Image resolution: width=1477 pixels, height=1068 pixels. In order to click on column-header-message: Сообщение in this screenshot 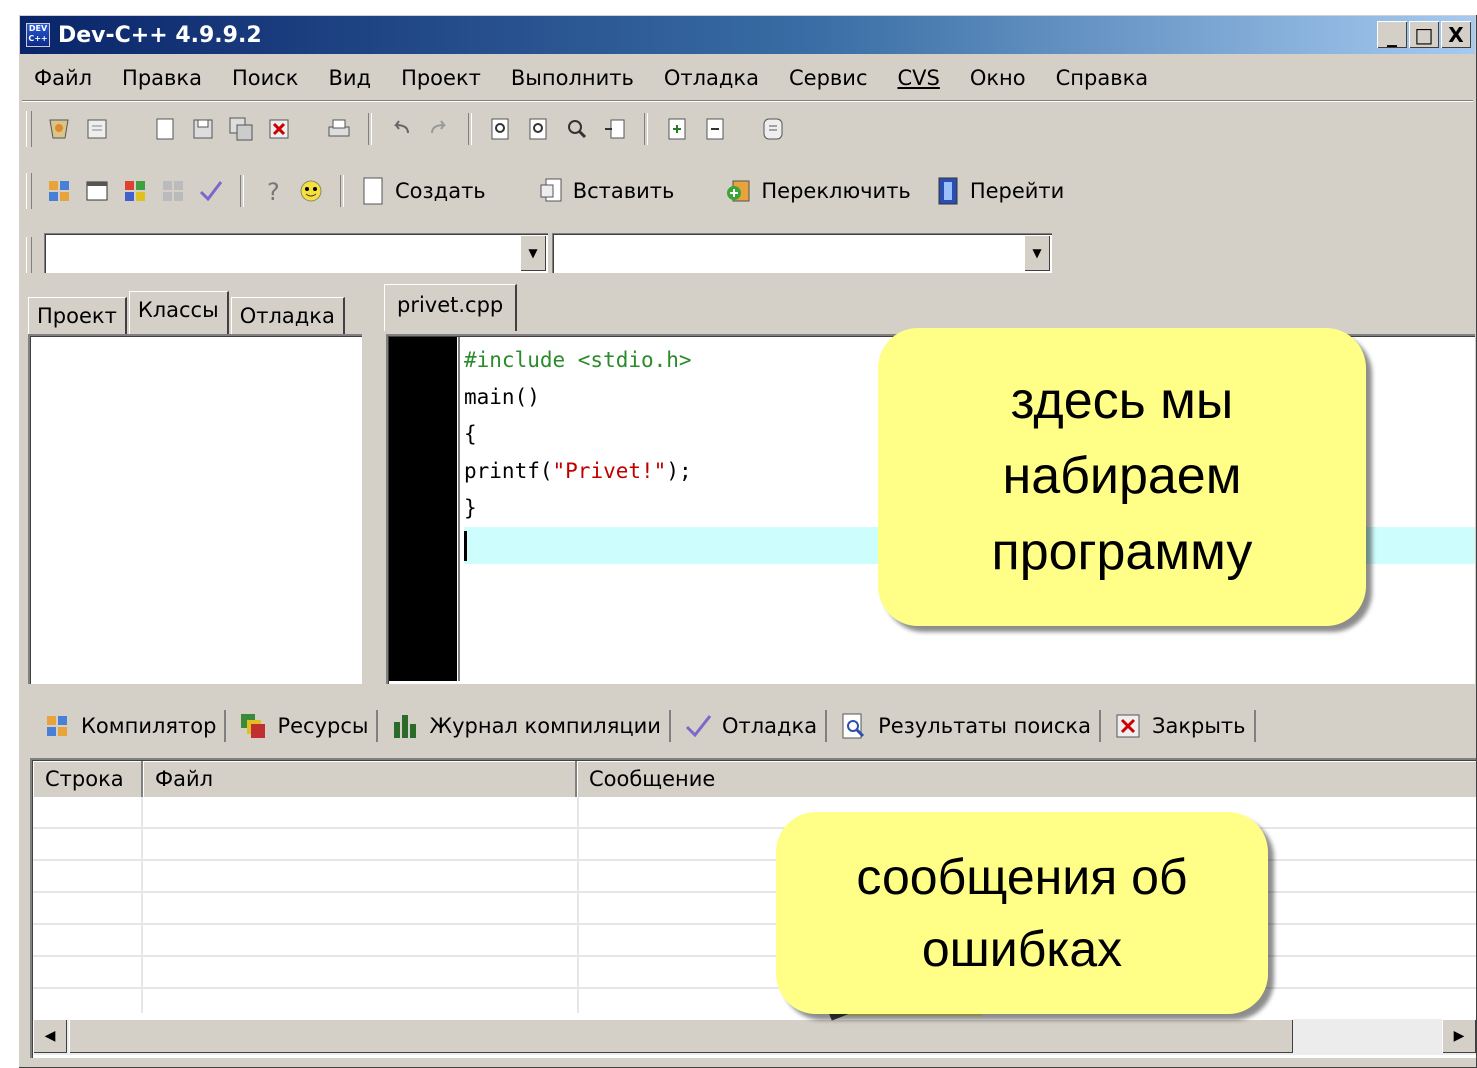, I will do `click(1026, 779)`.